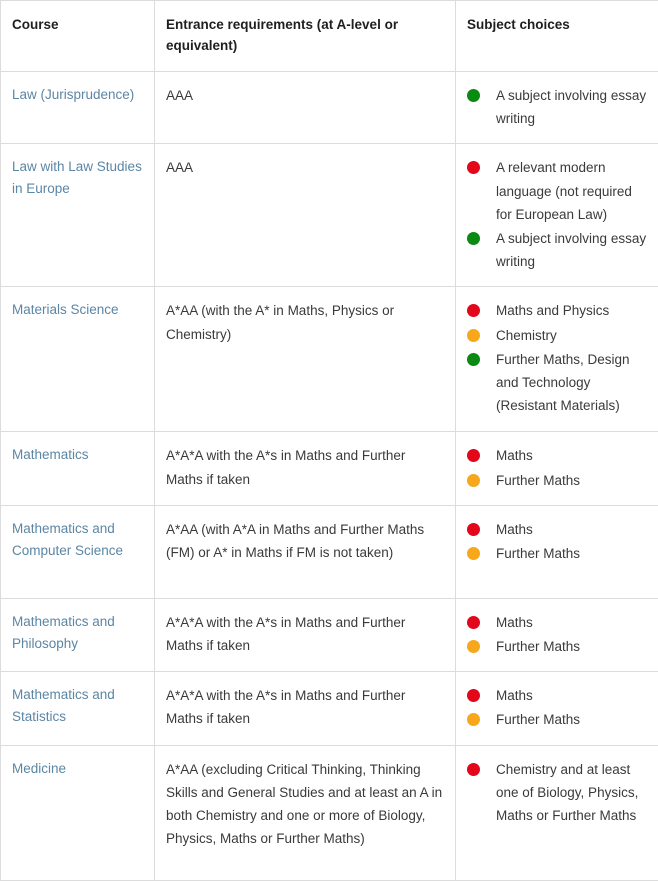  I want to click on subject-choice-list: A subject involving essay writing, so click(557, 107).